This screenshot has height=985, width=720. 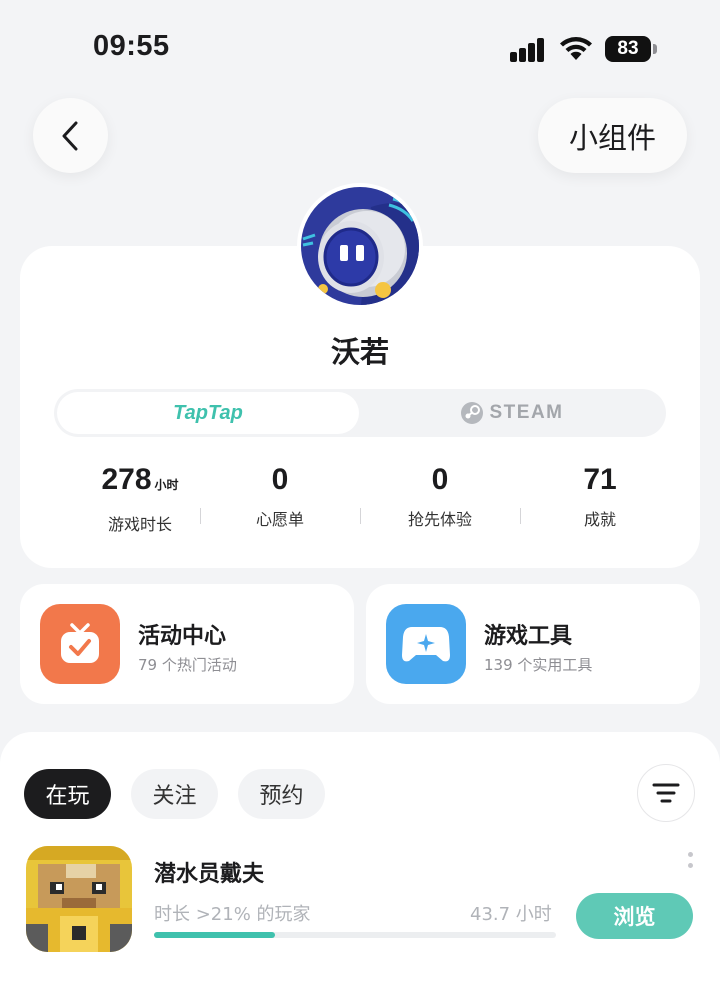 I want to click on steam-tab: STEAM, so click(x=511, y=413).